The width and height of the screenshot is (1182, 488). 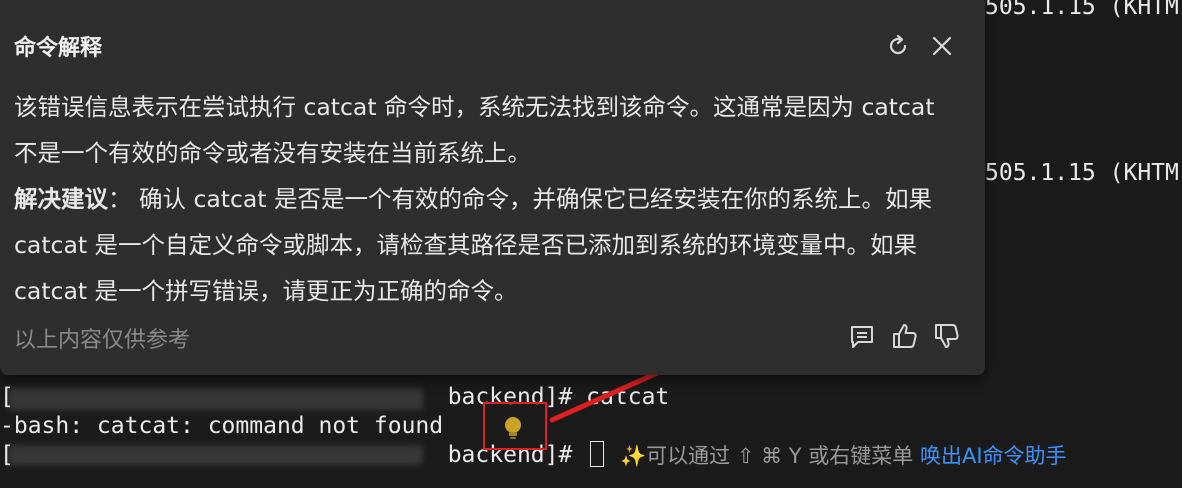 What do you see at coordinates (862, 337) in the screenshot?
I see `feedback-icon` at bounding box center [862, 337].